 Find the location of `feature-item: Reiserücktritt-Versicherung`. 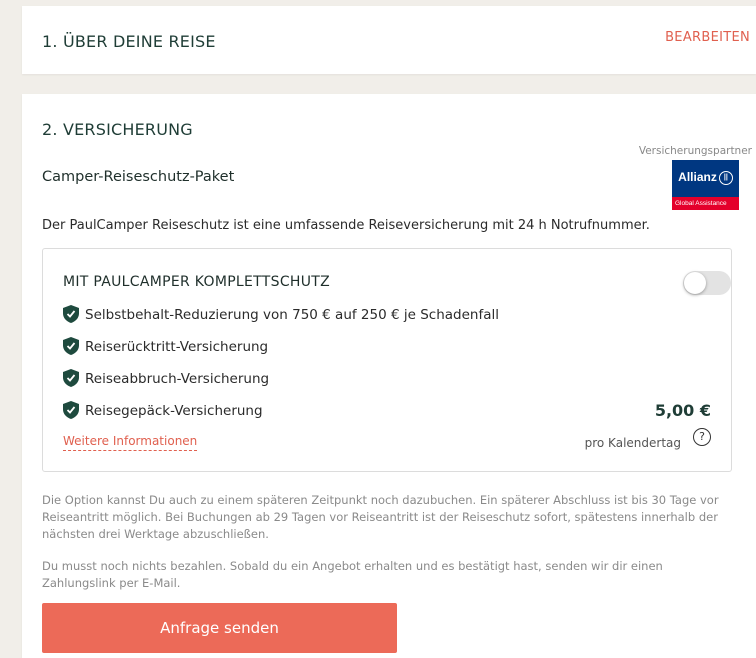

feature-item: Reiserücktritt-Versicherung is located at coordinates (165, 348).